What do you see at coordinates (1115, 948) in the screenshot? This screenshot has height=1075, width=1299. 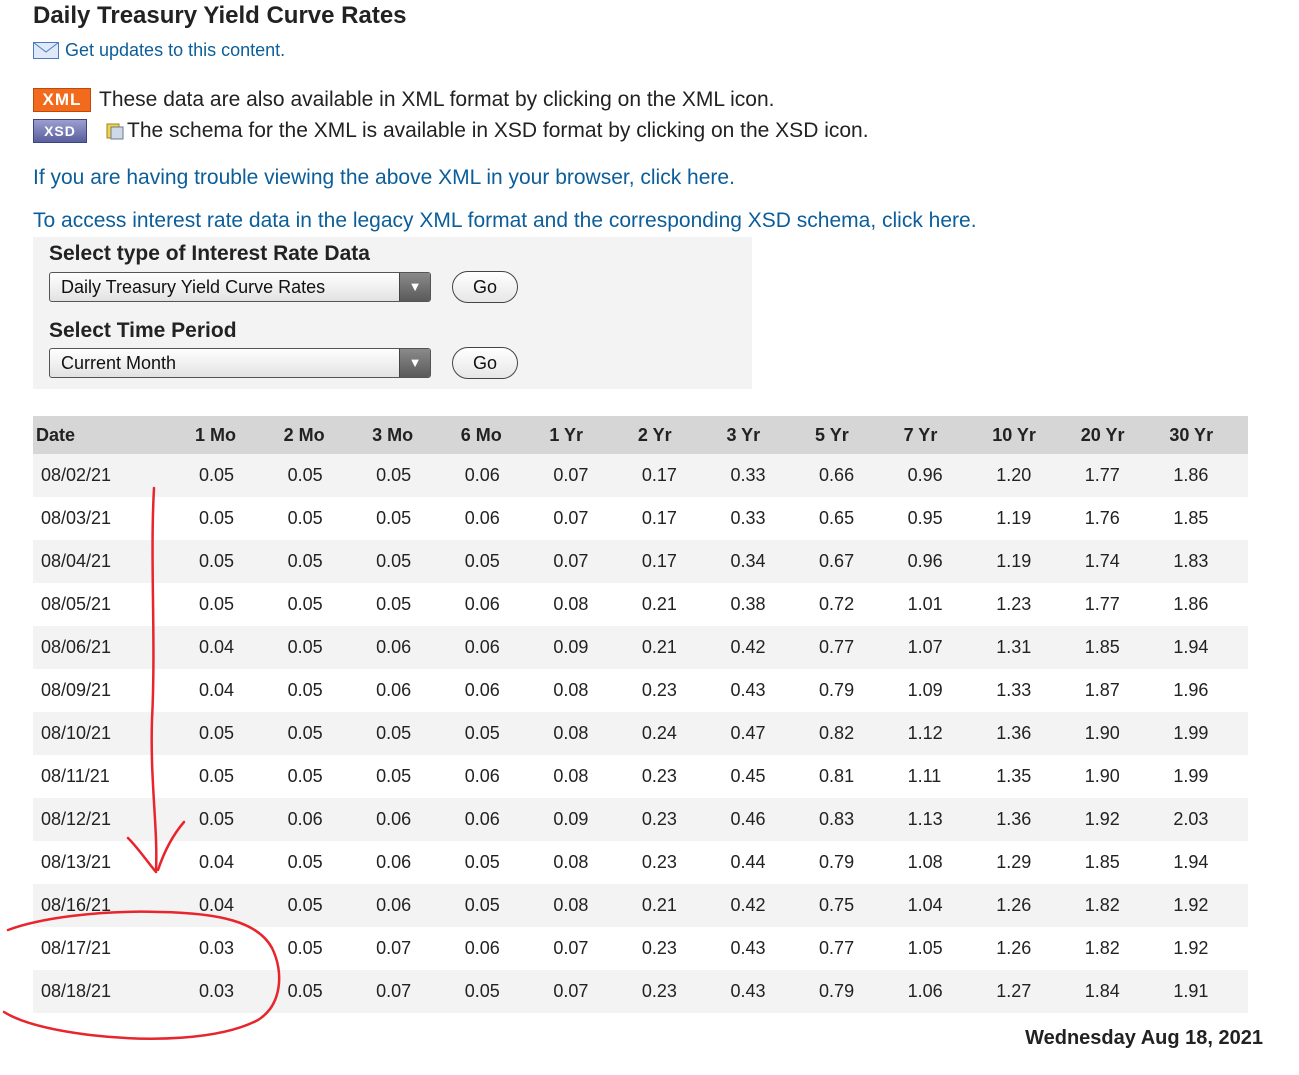 I see `table-cell-rate: 1.82` at bounding box center [1115, 948].